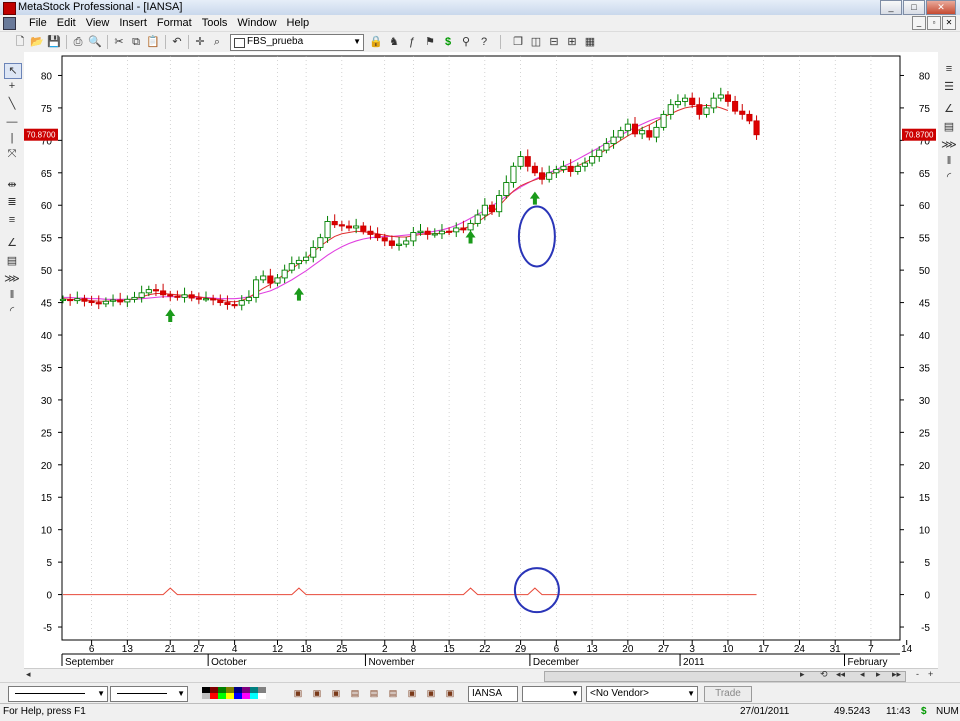 This screenshot has width=960, height=721. Describe the element at coordinates (200, 42) in the screenshot. I see `crosshair-icon: ✛` at that location.